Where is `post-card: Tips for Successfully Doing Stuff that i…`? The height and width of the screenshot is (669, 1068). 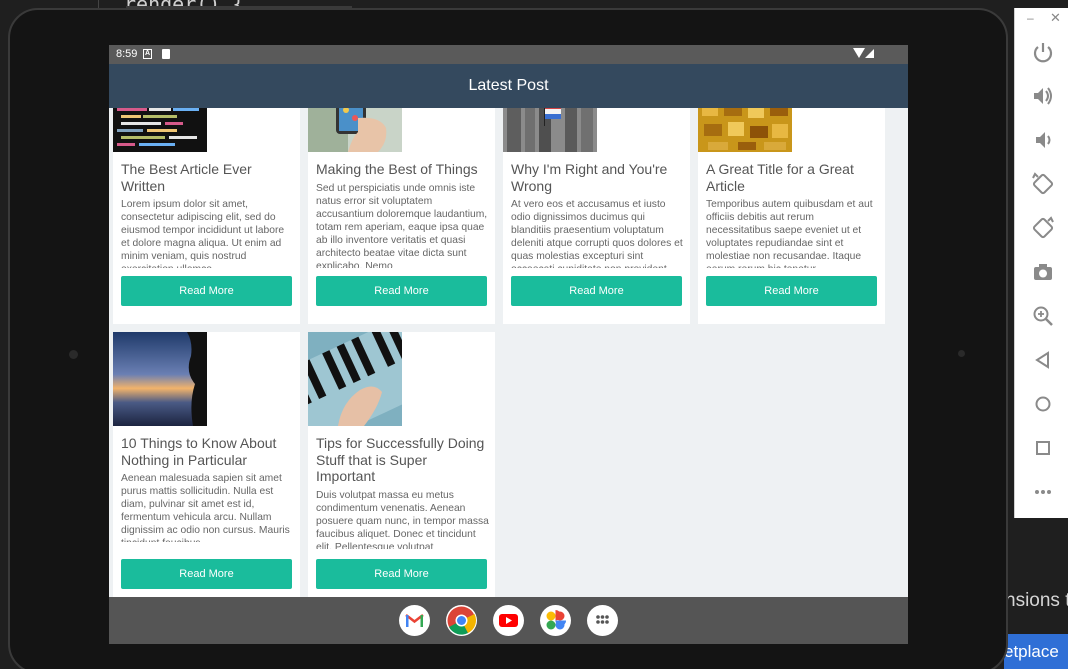 post-card: Tips for Successfully Doing Stuff that i… is located at coordinates (401, 464).